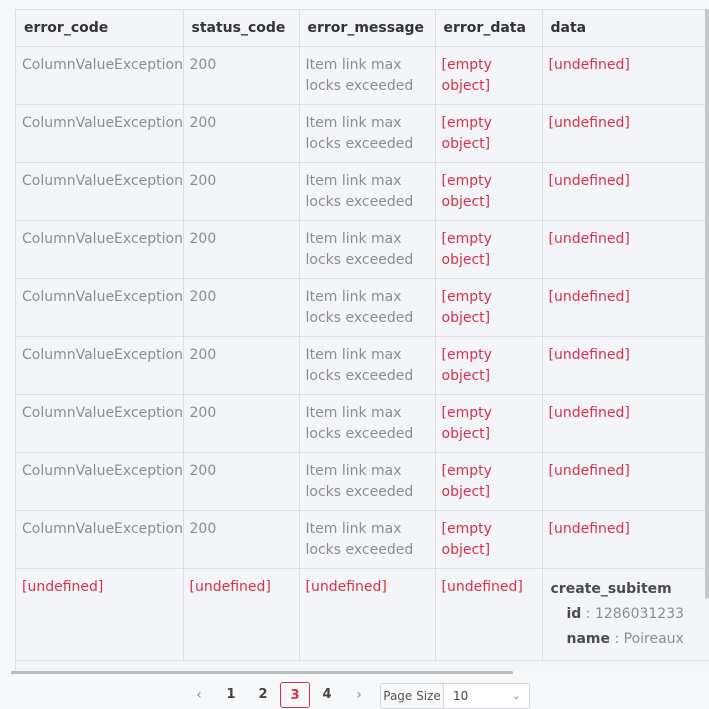 The height and width of the screenshot is (709, 709). Describe the element at coordinates (263, 695) in the screenshot. I see `page-button-2: 2` at that location.